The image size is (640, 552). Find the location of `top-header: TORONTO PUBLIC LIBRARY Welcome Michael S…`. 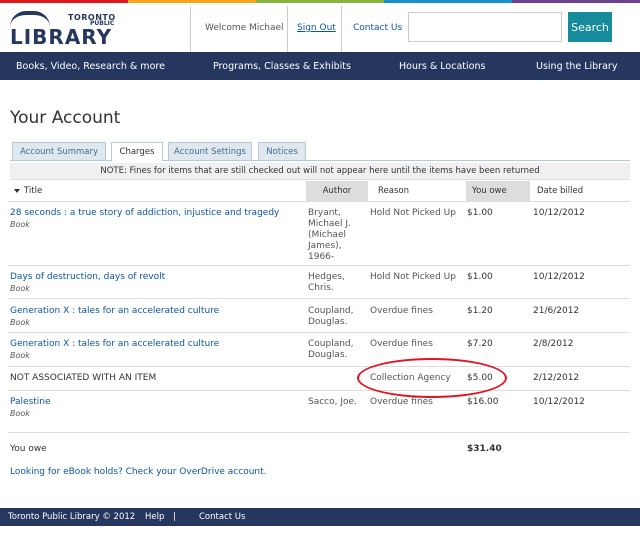

top-header: TORONTO PUBLIC LIBRARY Welcome Michael S… is located at coordinates (320, 27).